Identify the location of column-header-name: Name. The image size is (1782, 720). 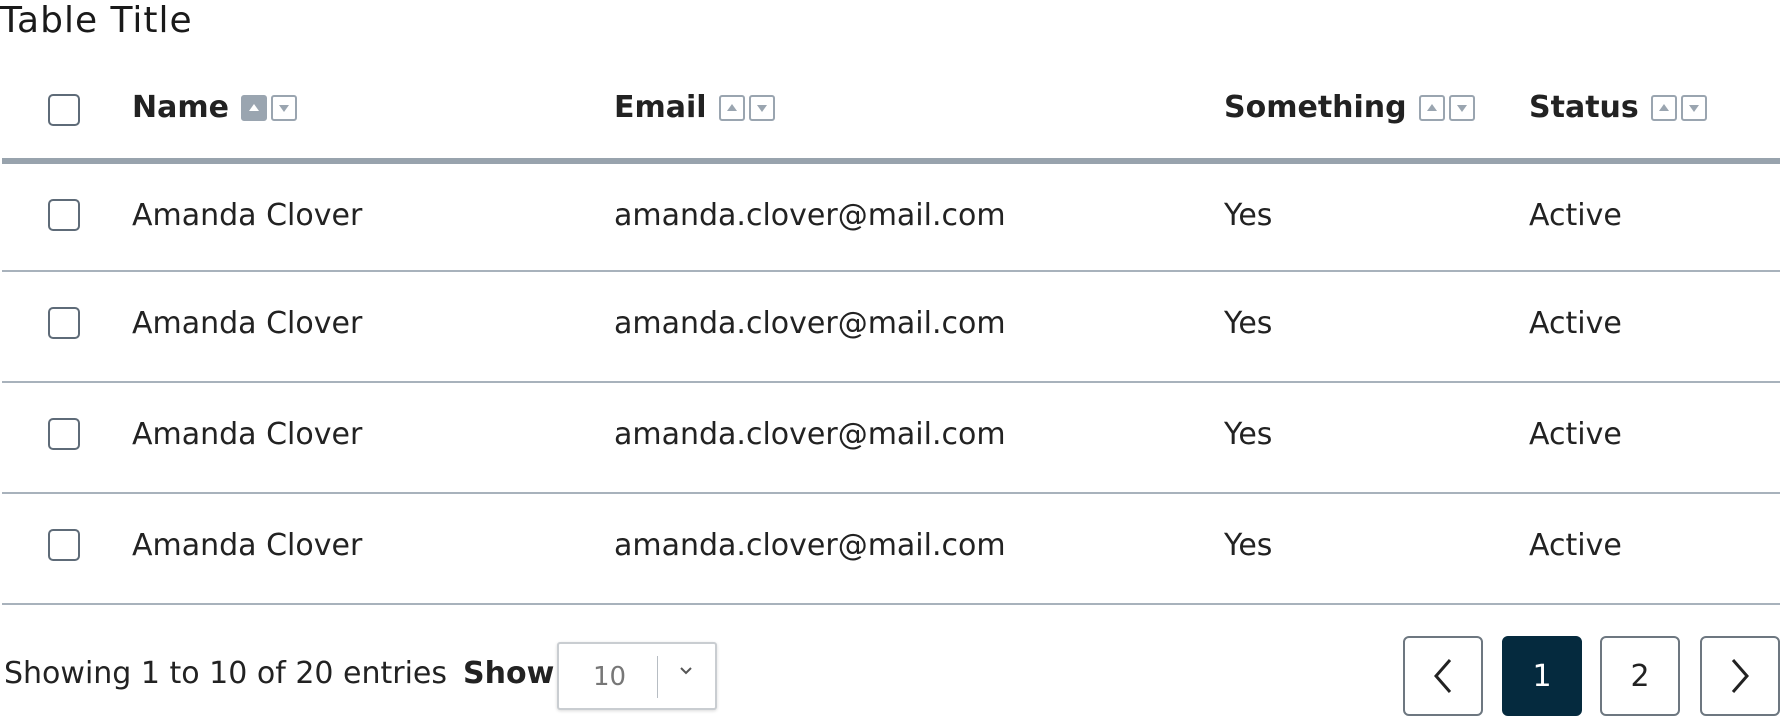
(214, 107).